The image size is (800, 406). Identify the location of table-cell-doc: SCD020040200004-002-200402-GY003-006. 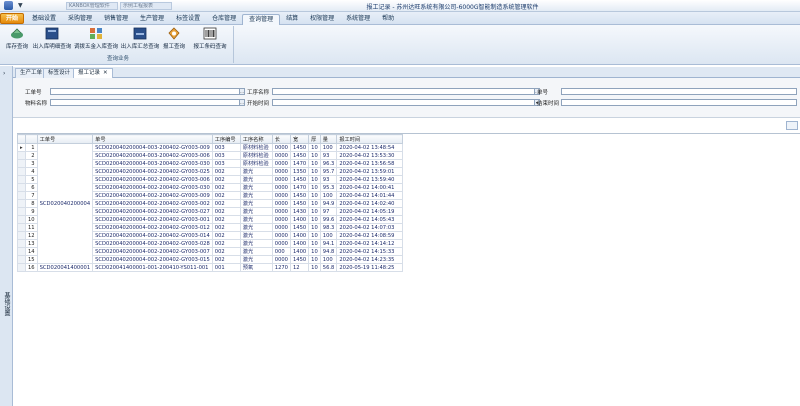
(152, 179).